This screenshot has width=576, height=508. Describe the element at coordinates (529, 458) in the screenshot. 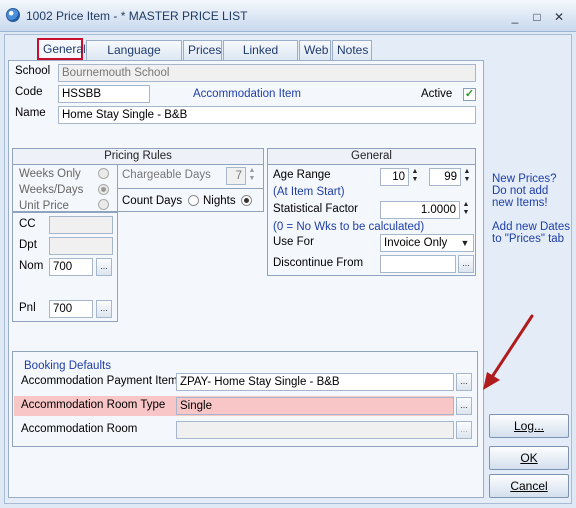

I see `ok-button: OK` at that location.